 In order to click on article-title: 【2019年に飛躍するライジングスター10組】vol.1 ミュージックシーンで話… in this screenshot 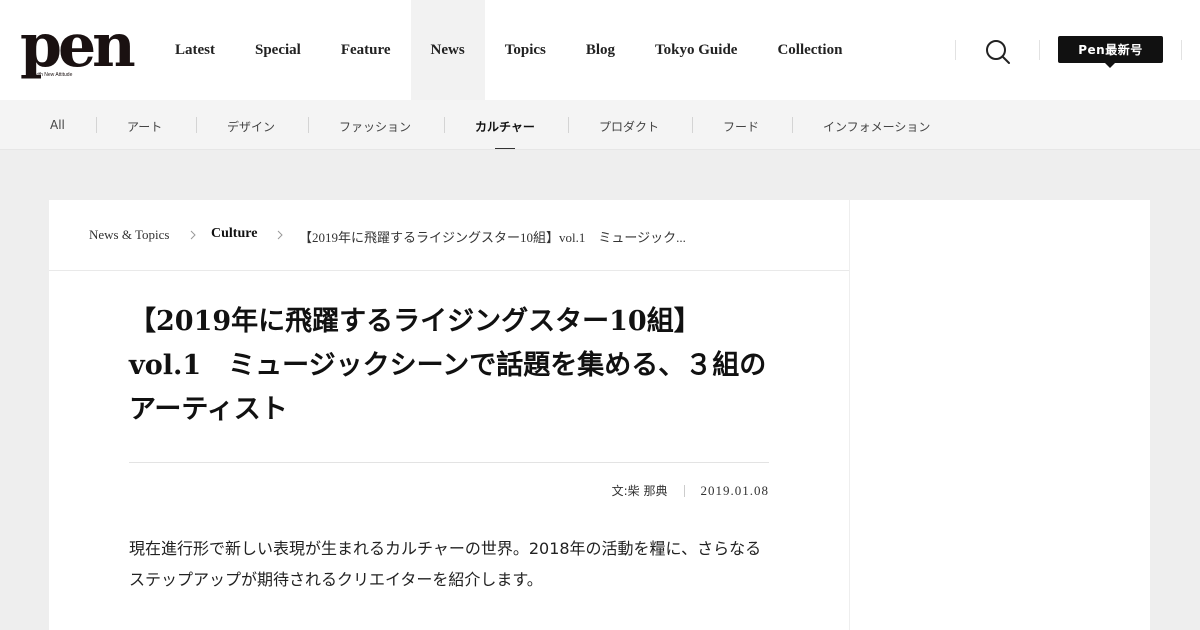, I will do `click(448, 365)`.